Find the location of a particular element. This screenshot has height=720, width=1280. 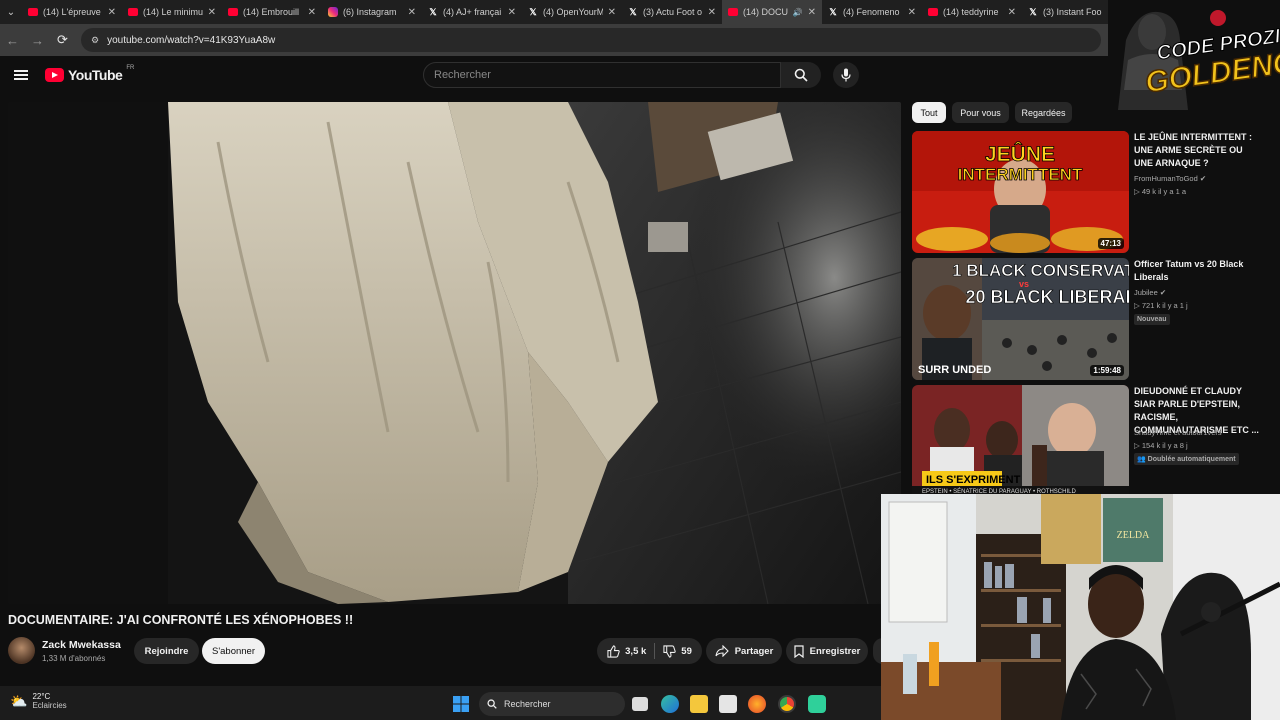

forward-arrow-icon: → is located at coordinates (37, 40).